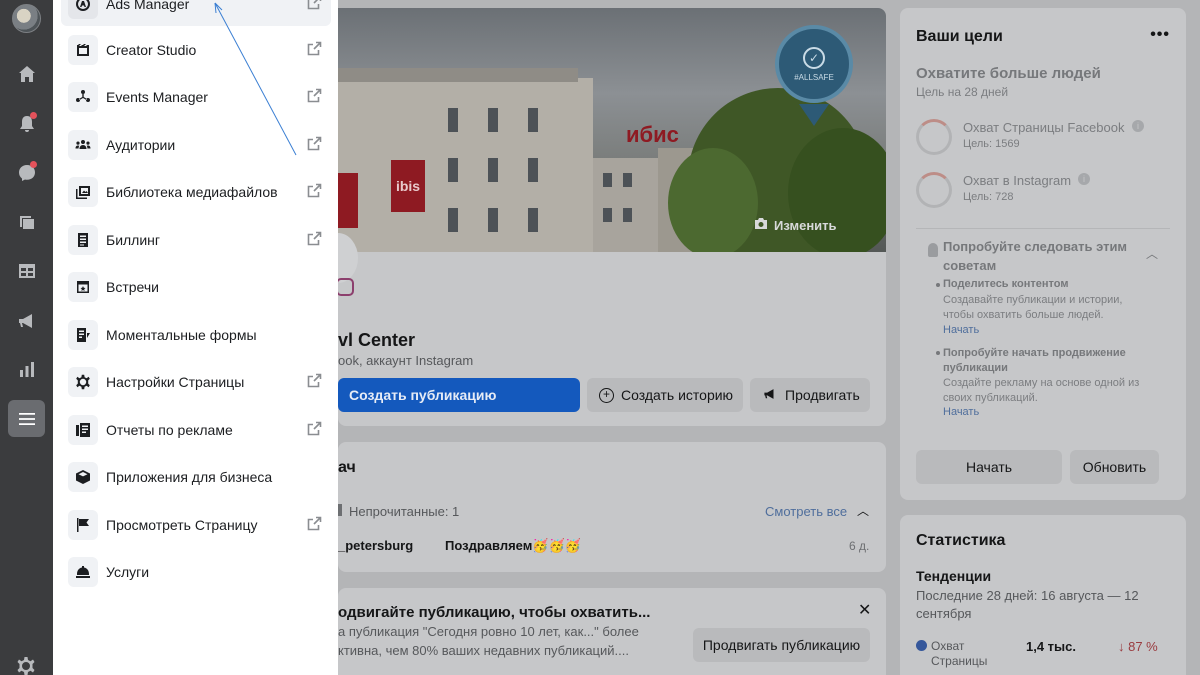  I want to click on promote-button: Продвигать, so click(810, 395).